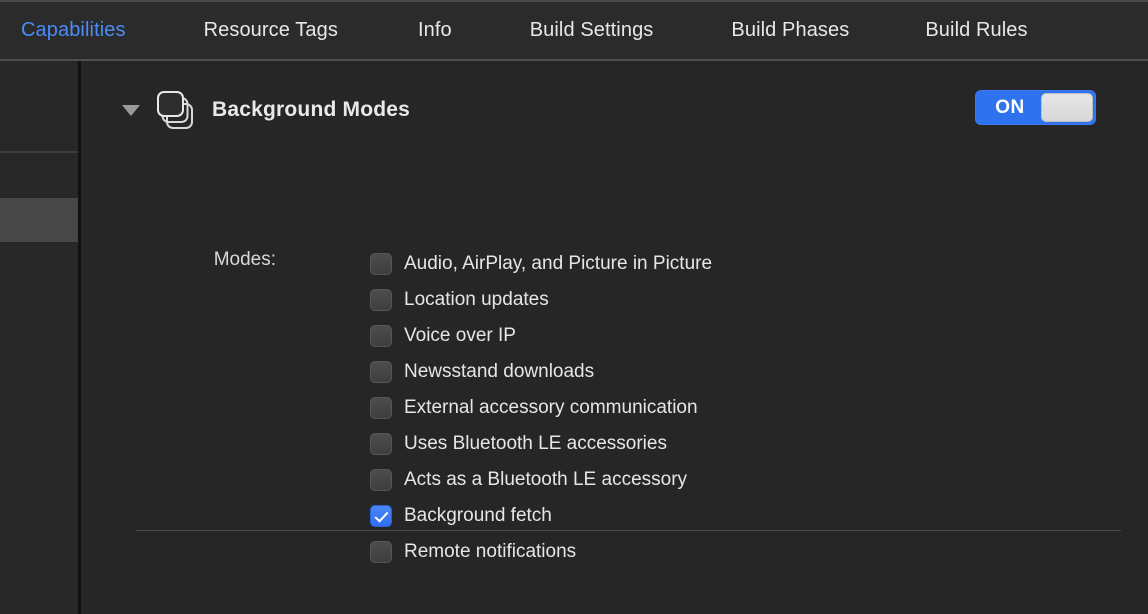 This screenshot has height=614, width=1148. Describe the element at coordinates (73, 30) in the screenshot. I see `tab-capabilities: Capabilities` at that location.